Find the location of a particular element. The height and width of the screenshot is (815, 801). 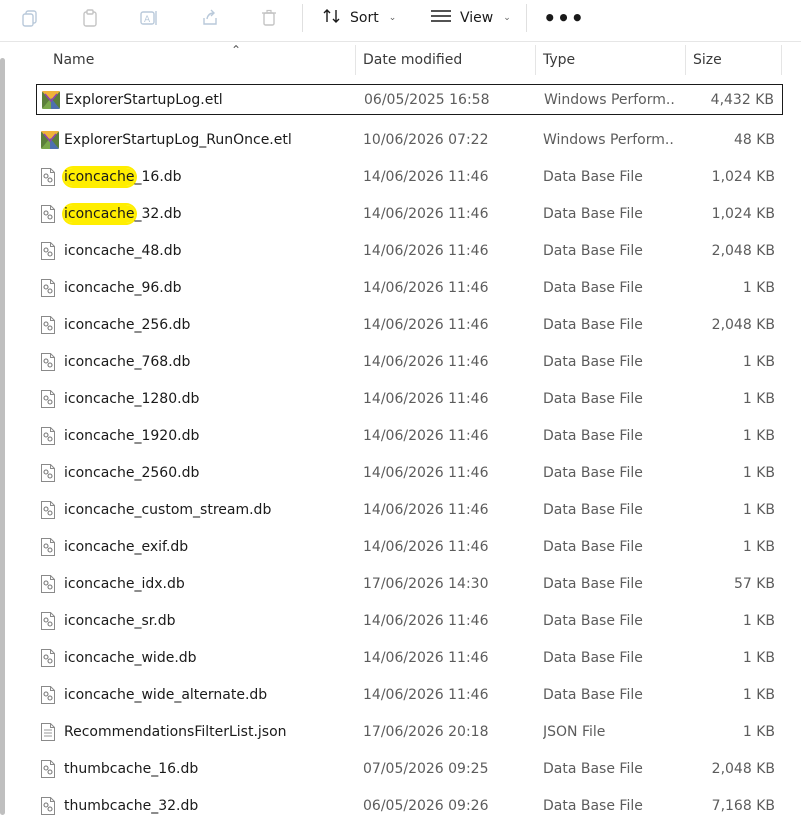

view-button: View ⌄ is located at coordinates (470, 18).